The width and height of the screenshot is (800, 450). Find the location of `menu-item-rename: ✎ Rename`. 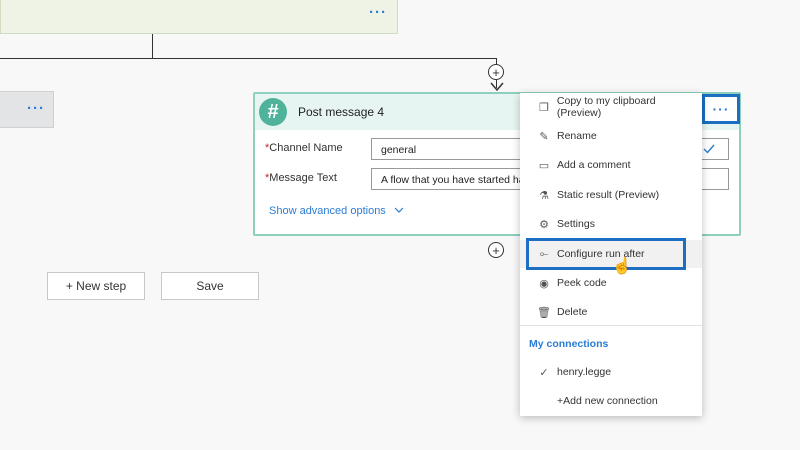

menu-item-rename: ✎ Rename is located at coordinates (611, 136).